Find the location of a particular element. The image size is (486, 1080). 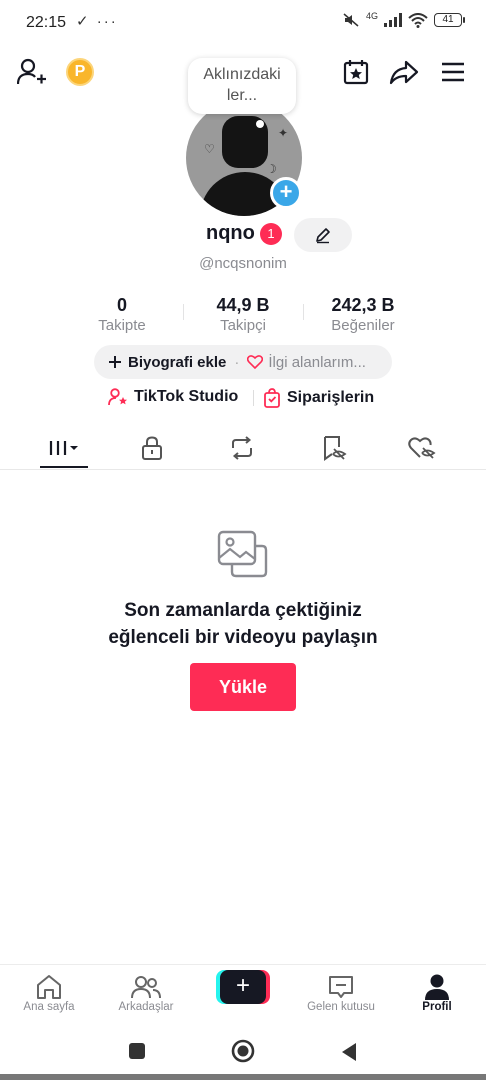

stat-following: 0 Takipte is located at coordinates (122, 315).